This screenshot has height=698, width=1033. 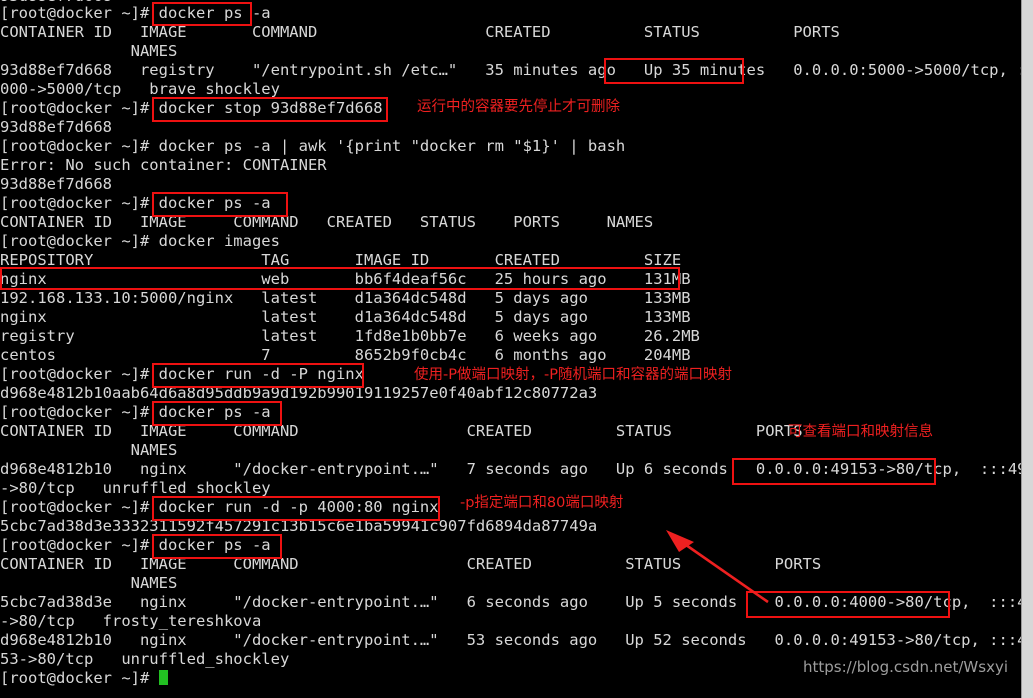 What do you see at coordinates (518, 107) in the screenshot?
I see `annotation-stop-required: 运行中的容器要先停止才可删除` at bounding box center [518, 107].